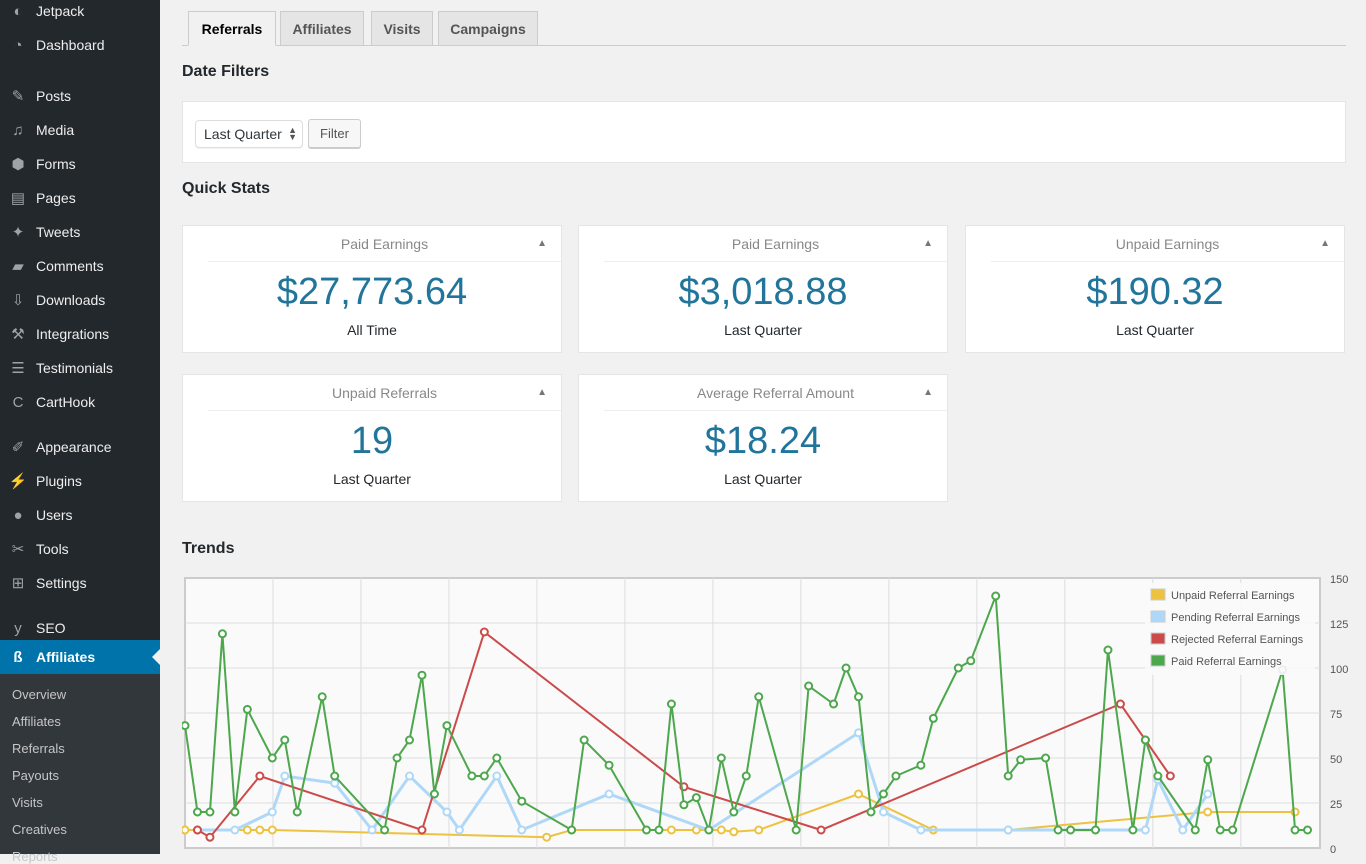 This screenshot has height=864, width=1366. What do you see at coordinates (1155, 289) in the screenshot?
I see `stat-card: Unpaid Earnings ▲ $190.32 Last Quarter` at bounding box center [1155, 289].